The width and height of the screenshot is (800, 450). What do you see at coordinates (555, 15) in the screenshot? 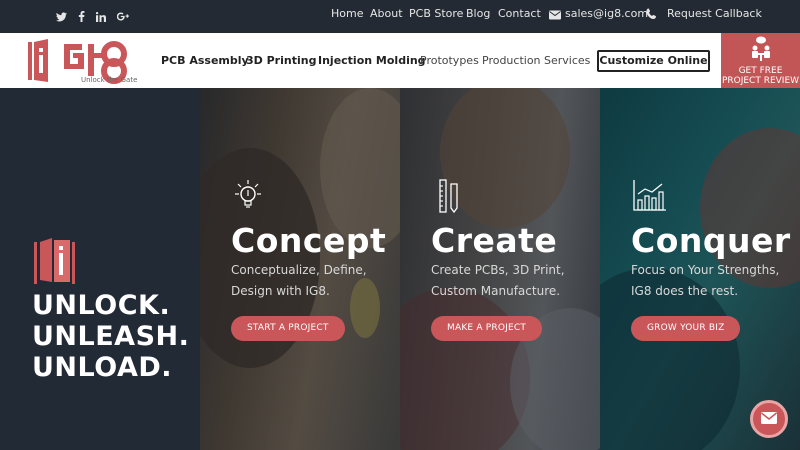
I see `envelope-icon` at bounding box center [555, 15].